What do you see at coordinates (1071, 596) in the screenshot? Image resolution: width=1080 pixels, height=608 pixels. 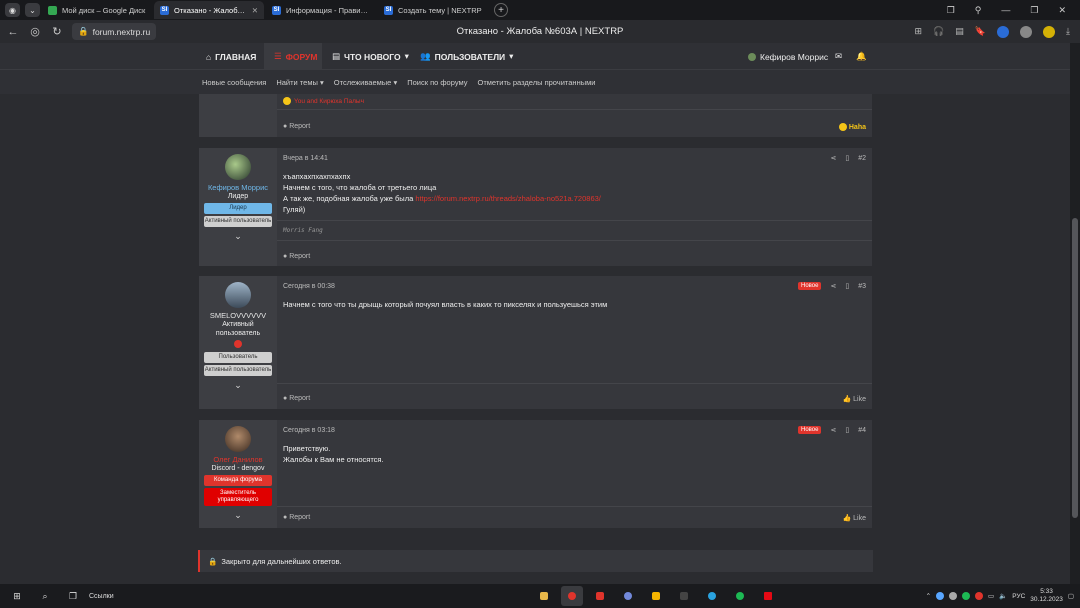 I see `notifications-icon: ▢` at bounding box center [1071, 596].